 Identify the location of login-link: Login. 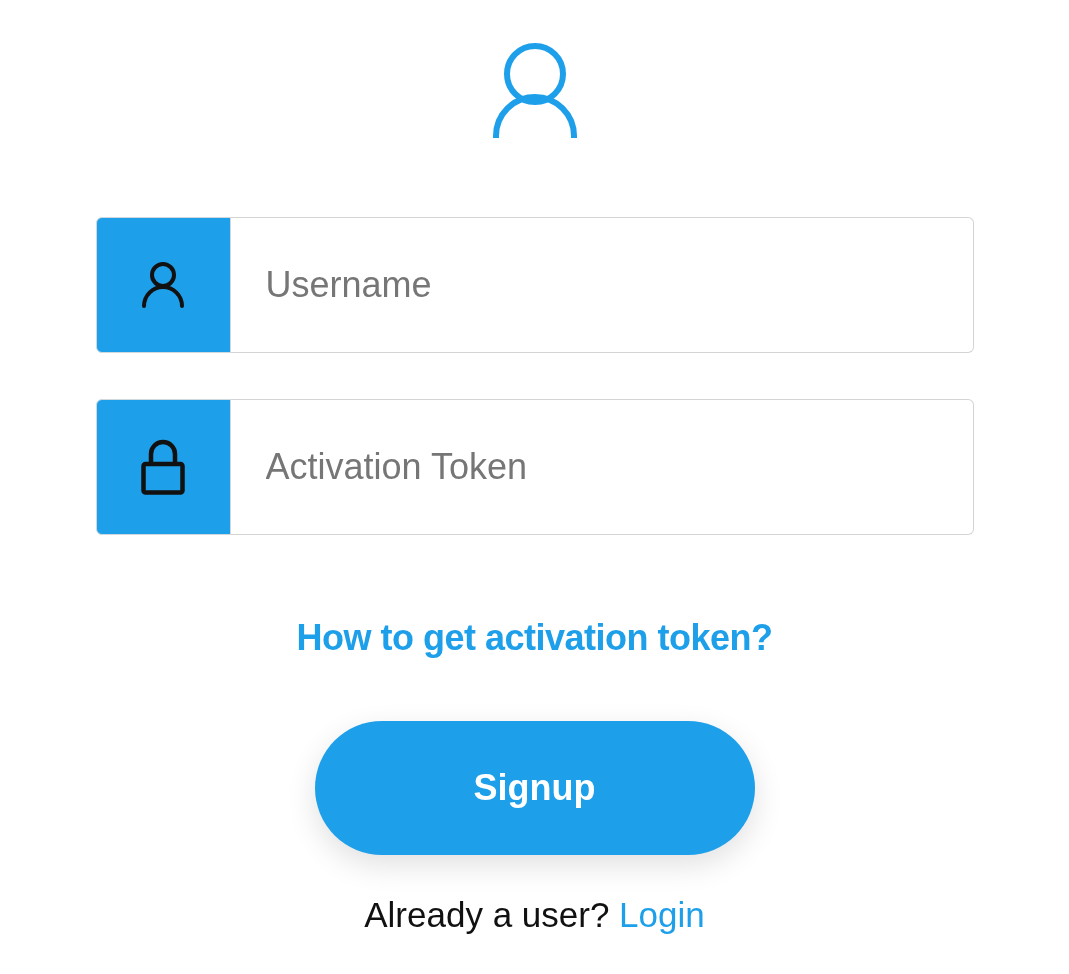
(662, 914).